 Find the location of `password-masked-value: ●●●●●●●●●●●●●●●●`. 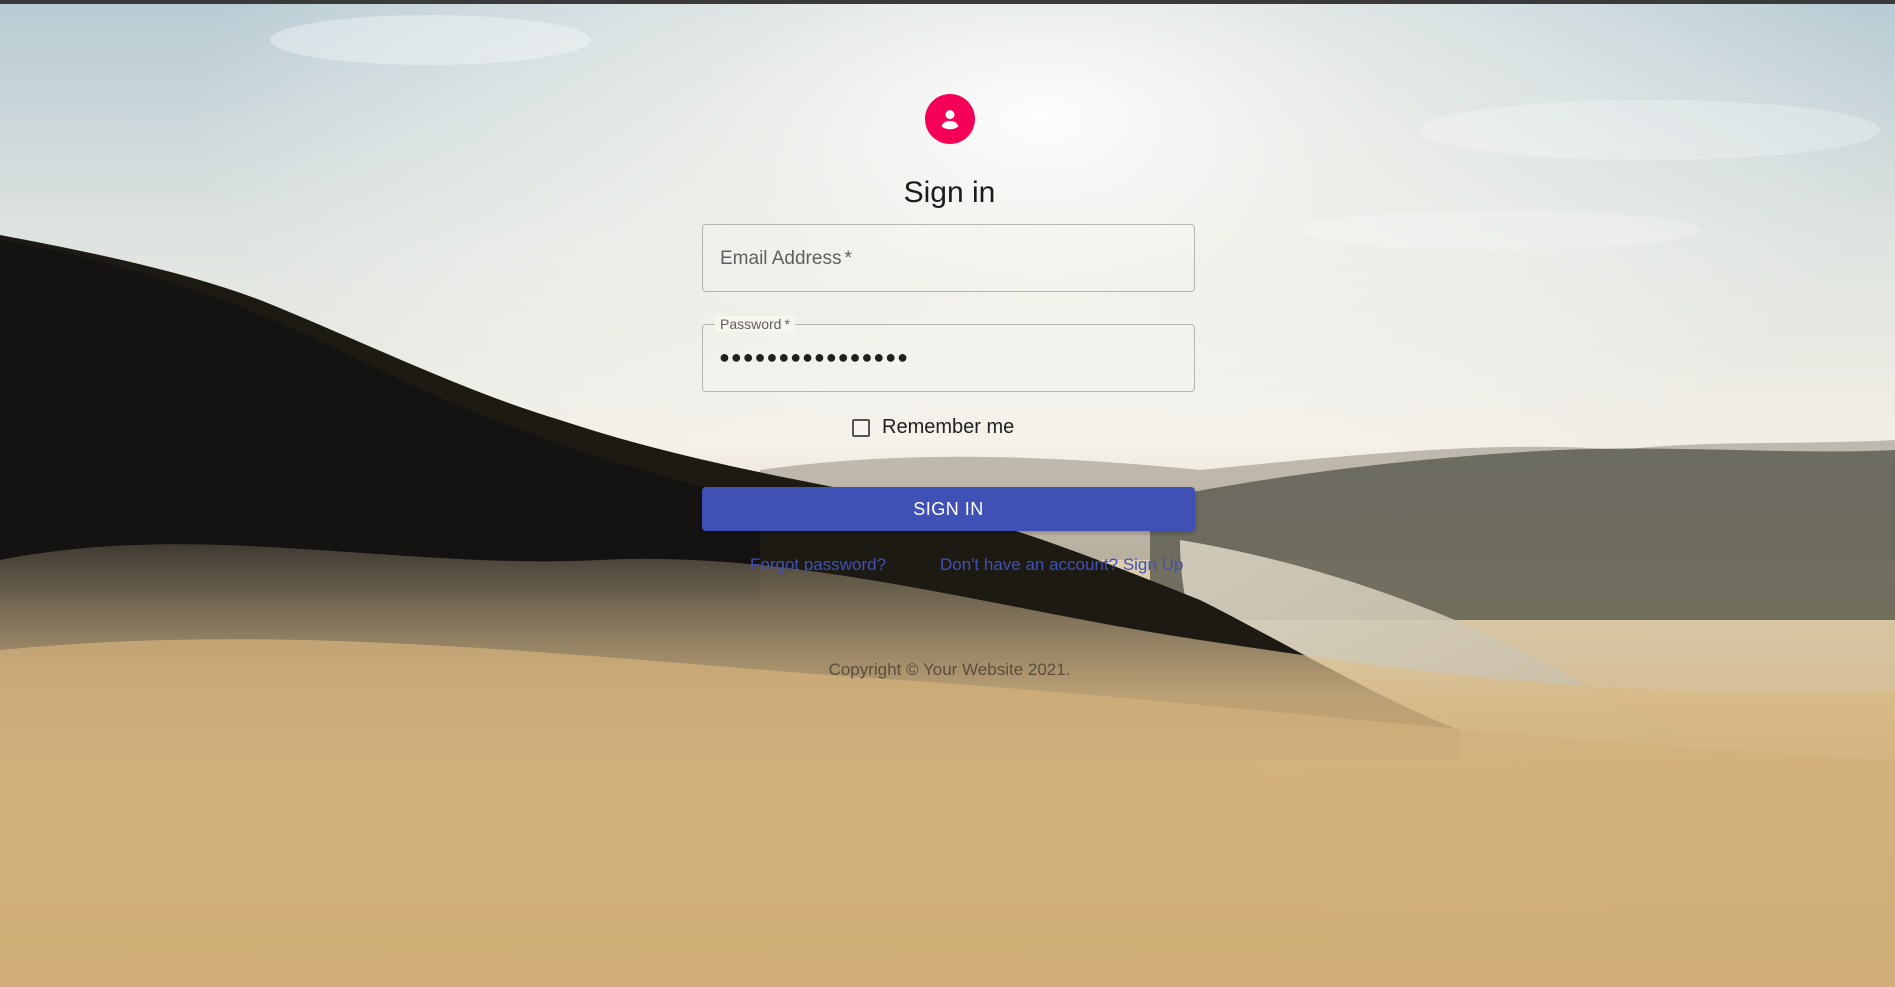

password-masked-value: ●●●●●●●●●●●●●●●● is located at coordinates (814, 357).